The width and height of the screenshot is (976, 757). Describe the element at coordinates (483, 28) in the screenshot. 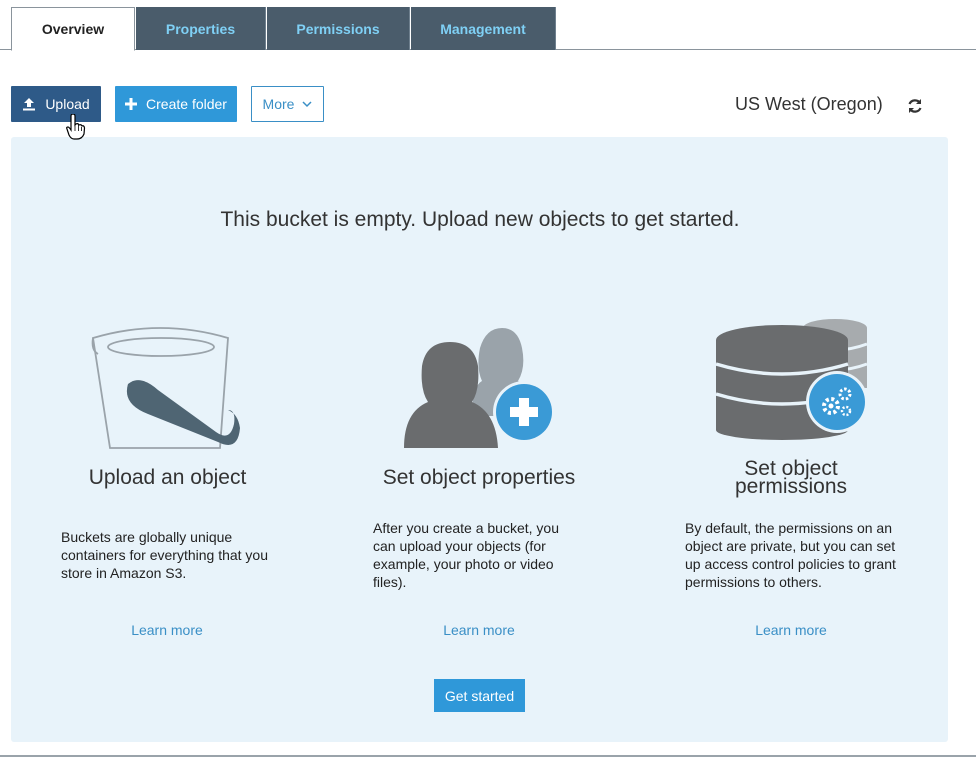

I see `tab-management: Management` at that location.